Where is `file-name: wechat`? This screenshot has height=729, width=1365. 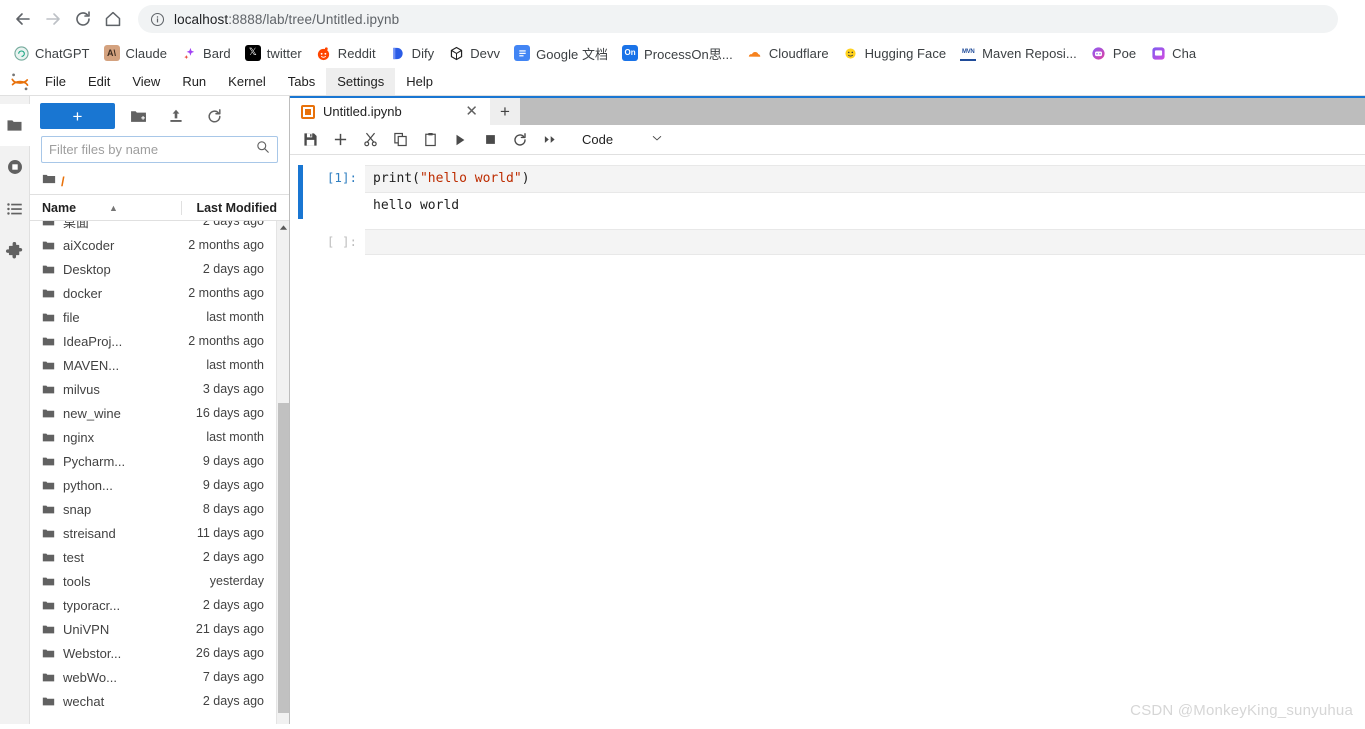 file-name: wechat is located at coordinates (84, 701).